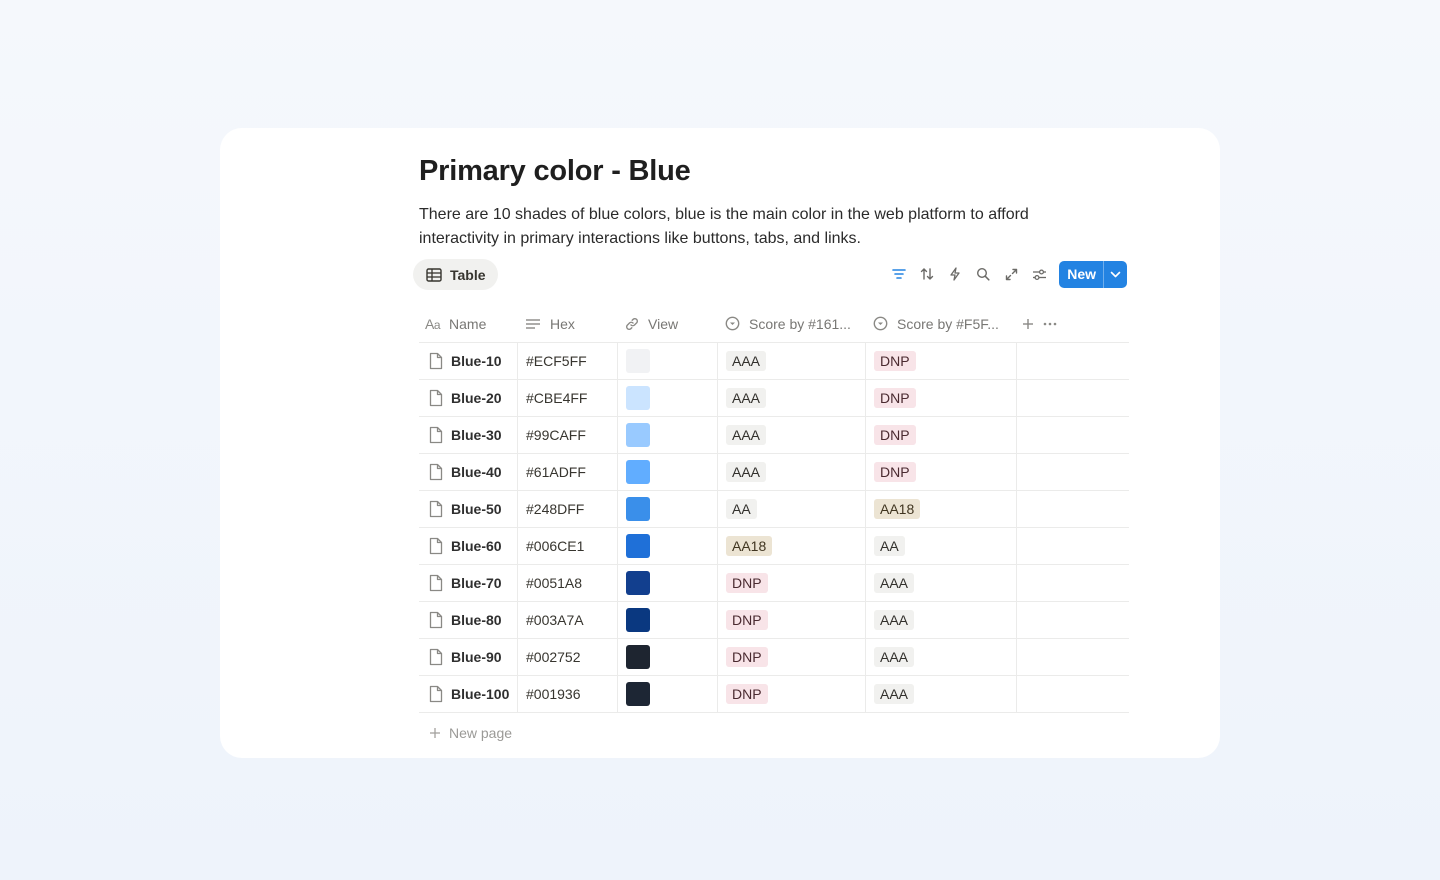  I want to click on row-hex: #248DFF, so click(555, 509).